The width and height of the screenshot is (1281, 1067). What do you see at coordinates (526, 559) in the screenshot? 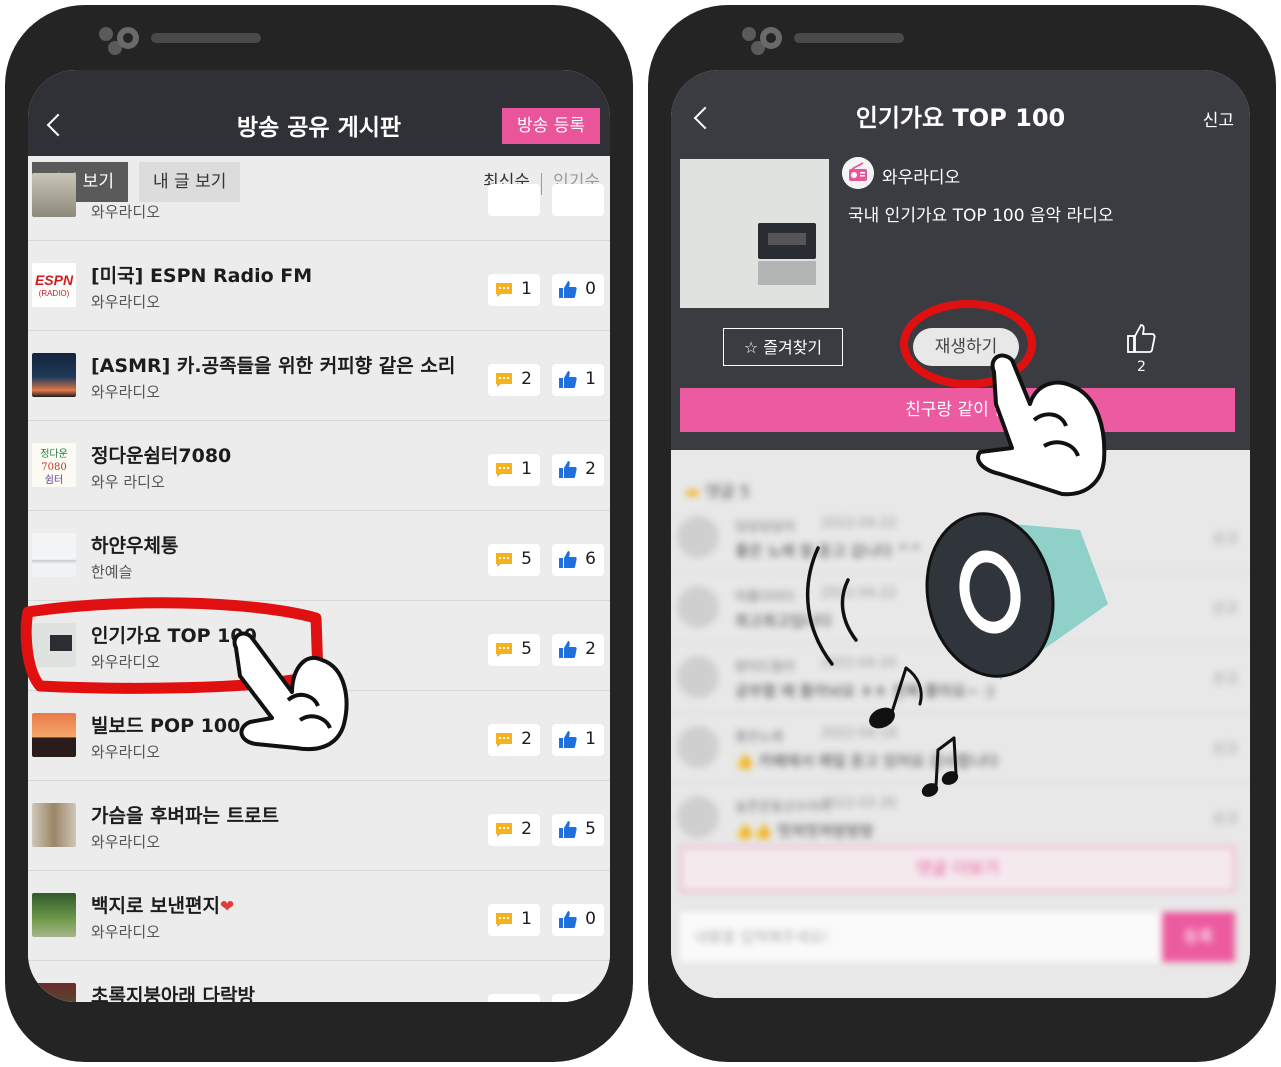
I see `comment-count: 5` at bounding box center [526, 559].